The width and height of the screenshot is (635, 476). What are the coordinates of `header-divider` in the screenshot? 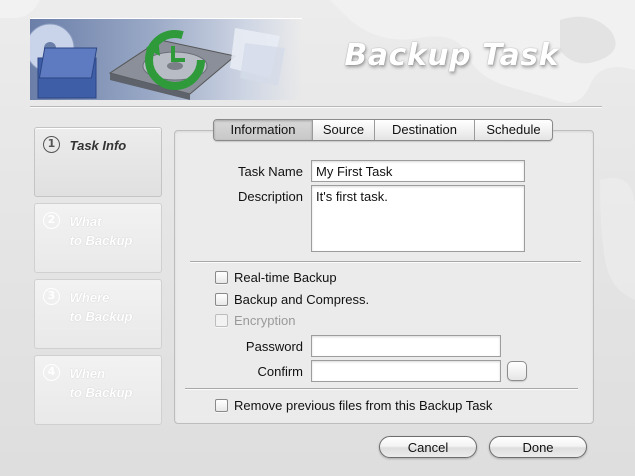 It's located at (316, 107).